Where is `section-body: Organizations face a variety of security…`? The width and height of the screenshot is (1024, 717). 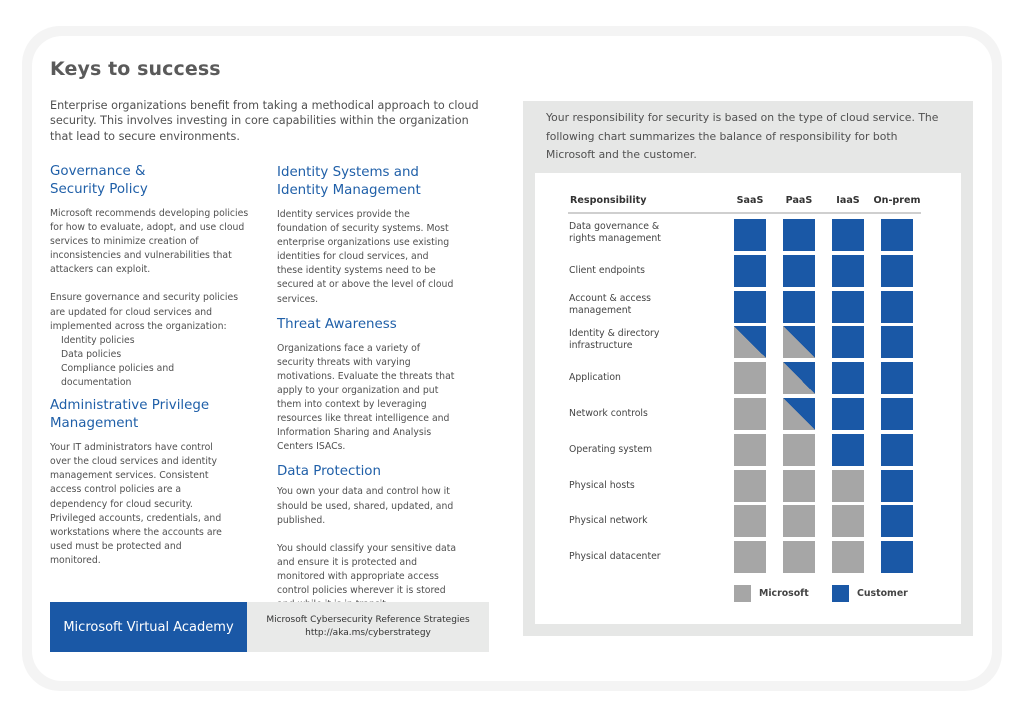 section-body: Organizations face a variety of security… is located at coordinates (366, 397).